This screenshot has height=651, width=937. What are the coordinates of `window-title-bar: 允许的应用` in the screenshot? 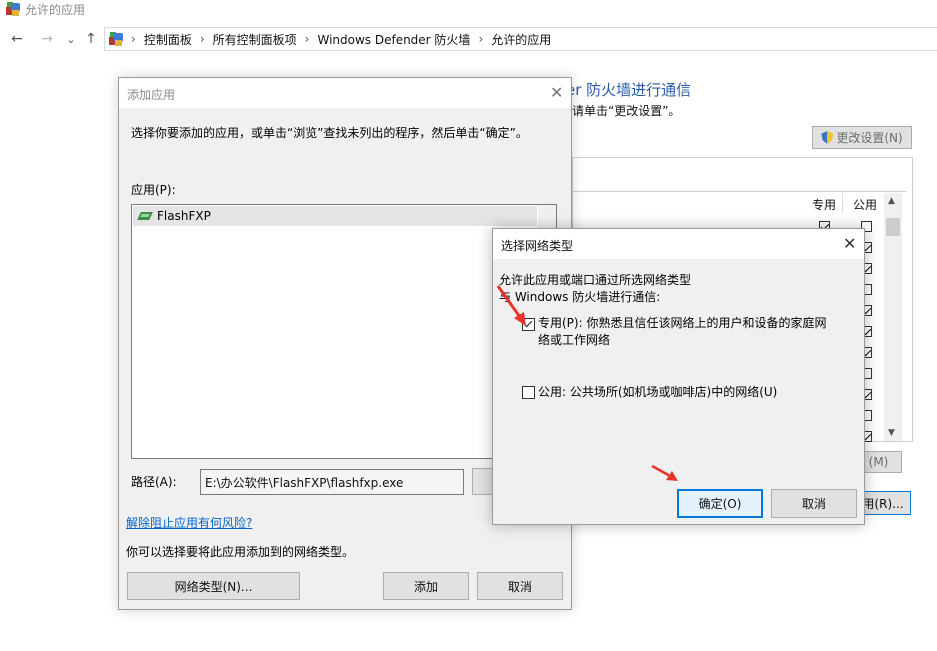 It's located at (45, 9).